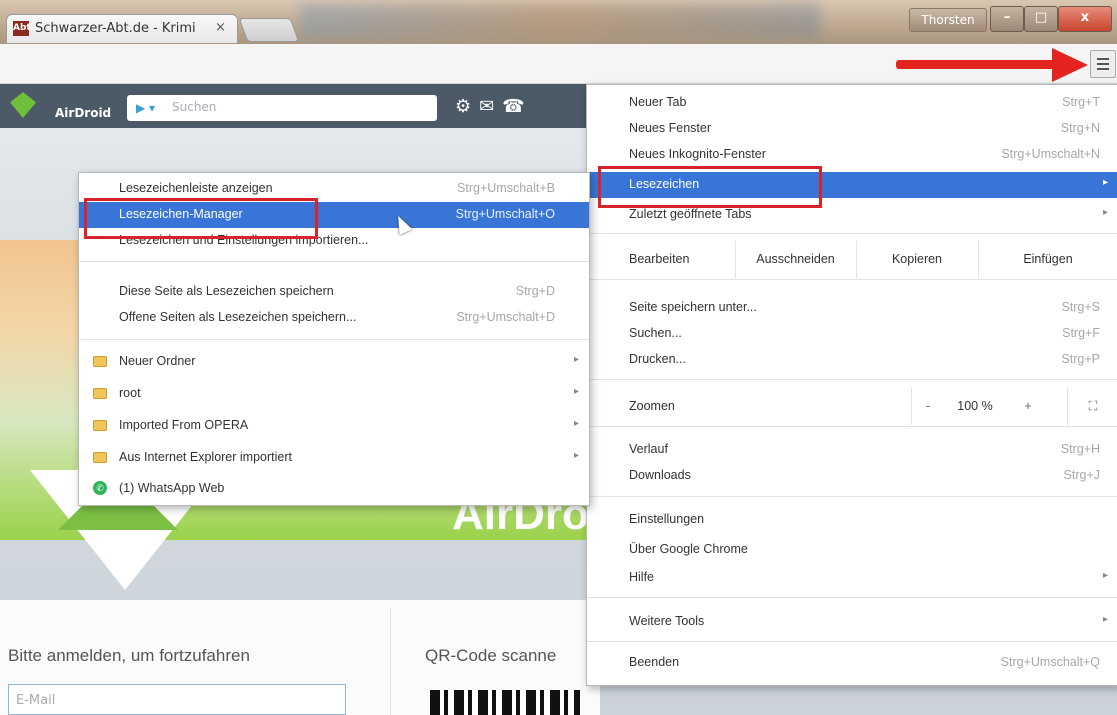 This screenshot has width=1117, height=715. I want to click on bookmark-folder: Aus Internet Explorer importiert ▸, so click(334, 458).